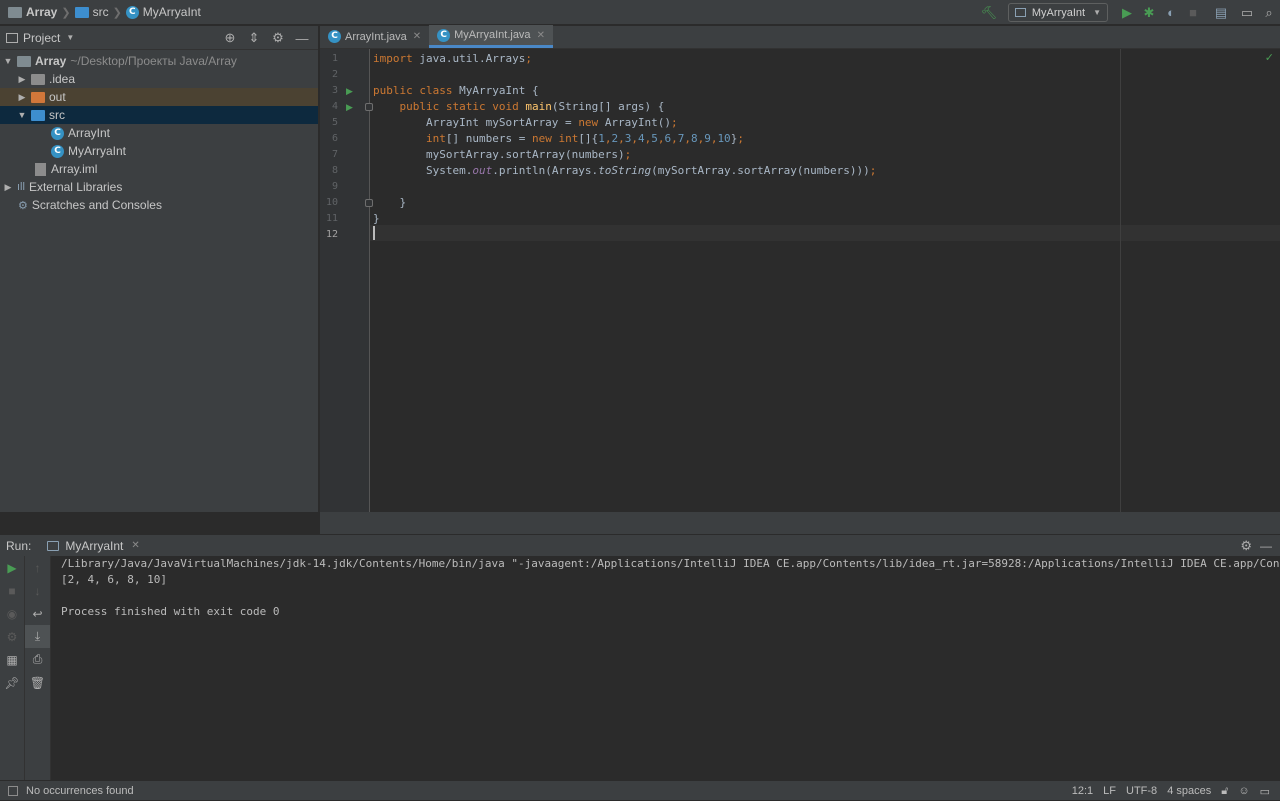 Image resolution: width=1280 pixels, height=801 pixels. I want to click on breadcrumb-folder: src, so click(101, 12).